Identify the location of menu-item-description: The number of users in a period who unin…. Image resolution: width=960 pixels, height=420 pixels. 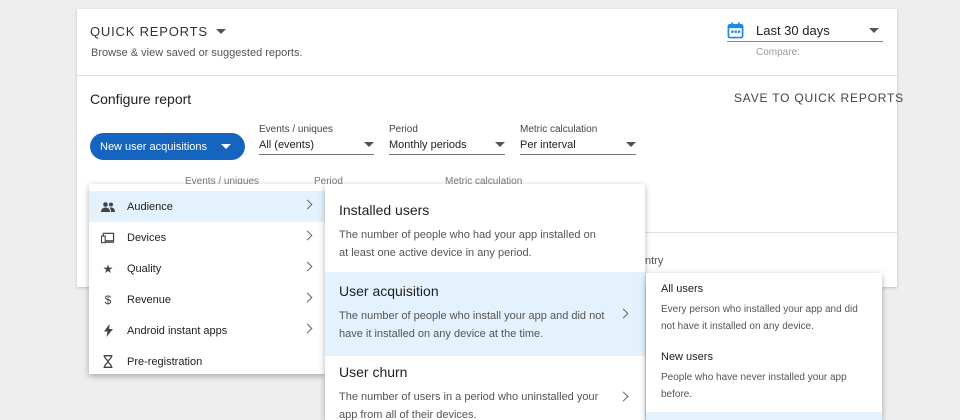
(469, 405).